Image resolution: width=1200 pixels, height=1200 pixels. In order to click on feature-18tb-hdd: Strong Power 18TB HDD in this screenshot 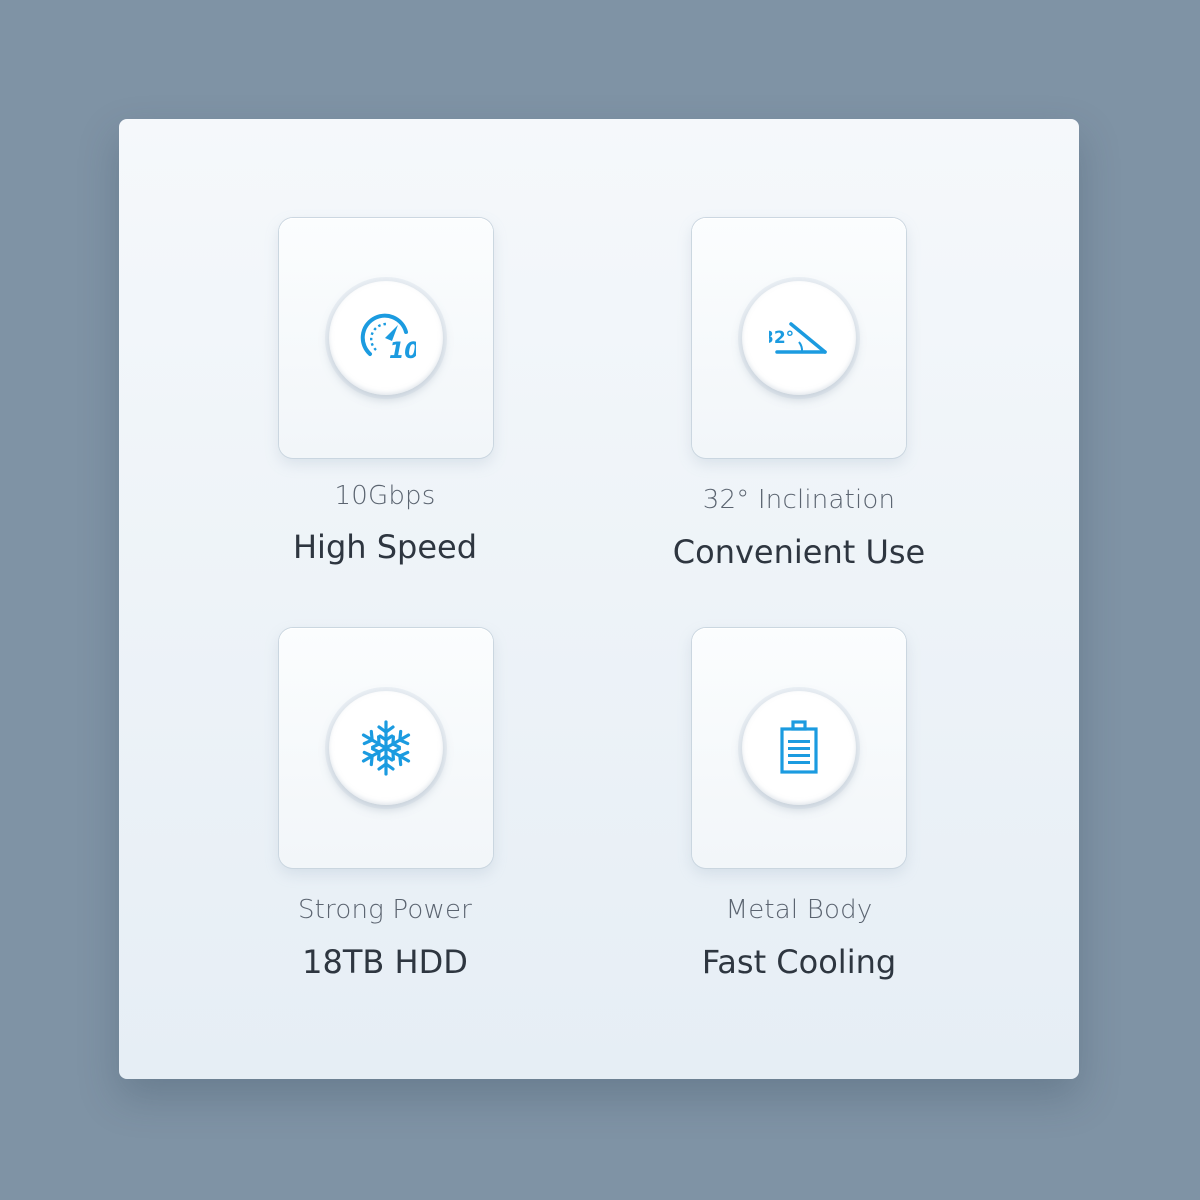, I will do `click(385, 807)`.